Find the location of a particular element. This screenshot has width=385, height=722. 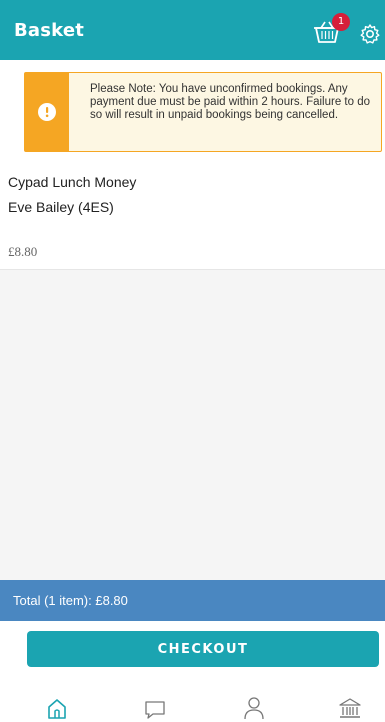

bank-icon is located at coordinates (350, 708).